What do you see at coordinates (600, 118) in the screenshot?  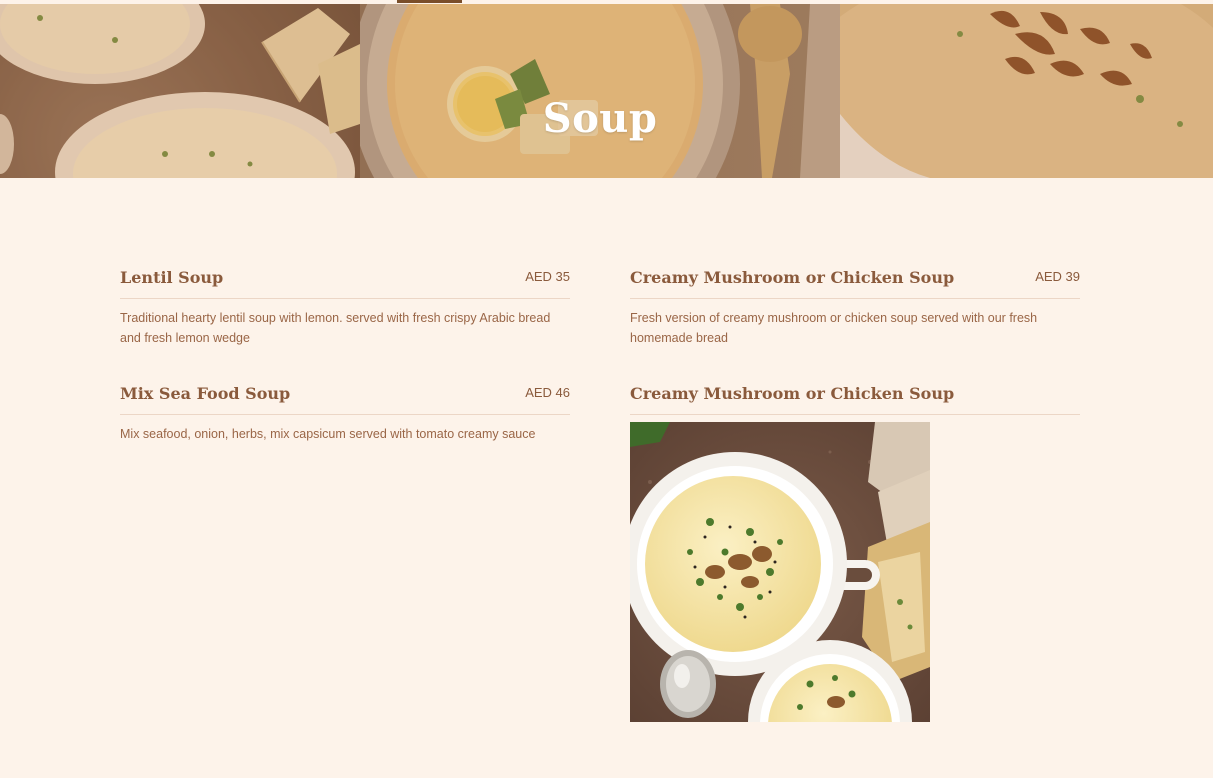 I see `page-title: Soup` at bounding box center [600, 118].